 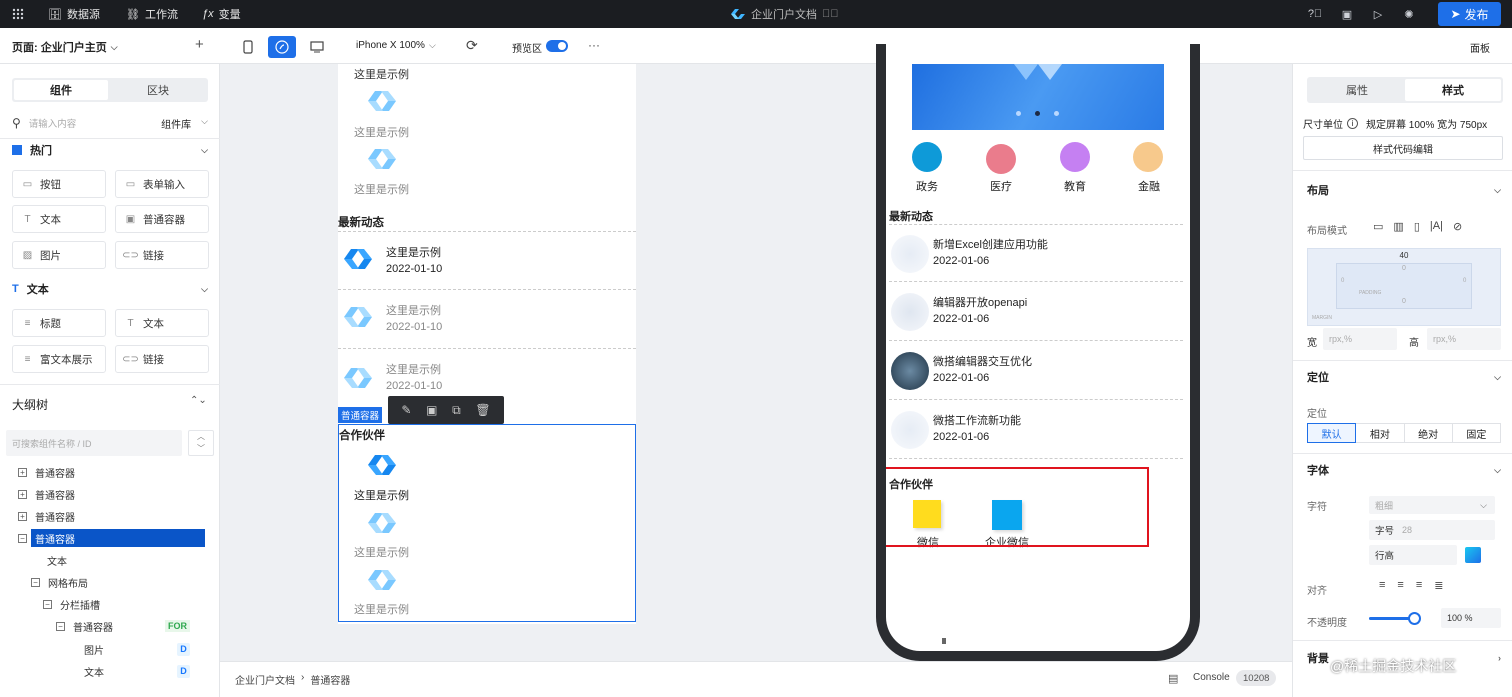 I want to click on font-section: 字体 ⌵, so click(x=1404, y=470).